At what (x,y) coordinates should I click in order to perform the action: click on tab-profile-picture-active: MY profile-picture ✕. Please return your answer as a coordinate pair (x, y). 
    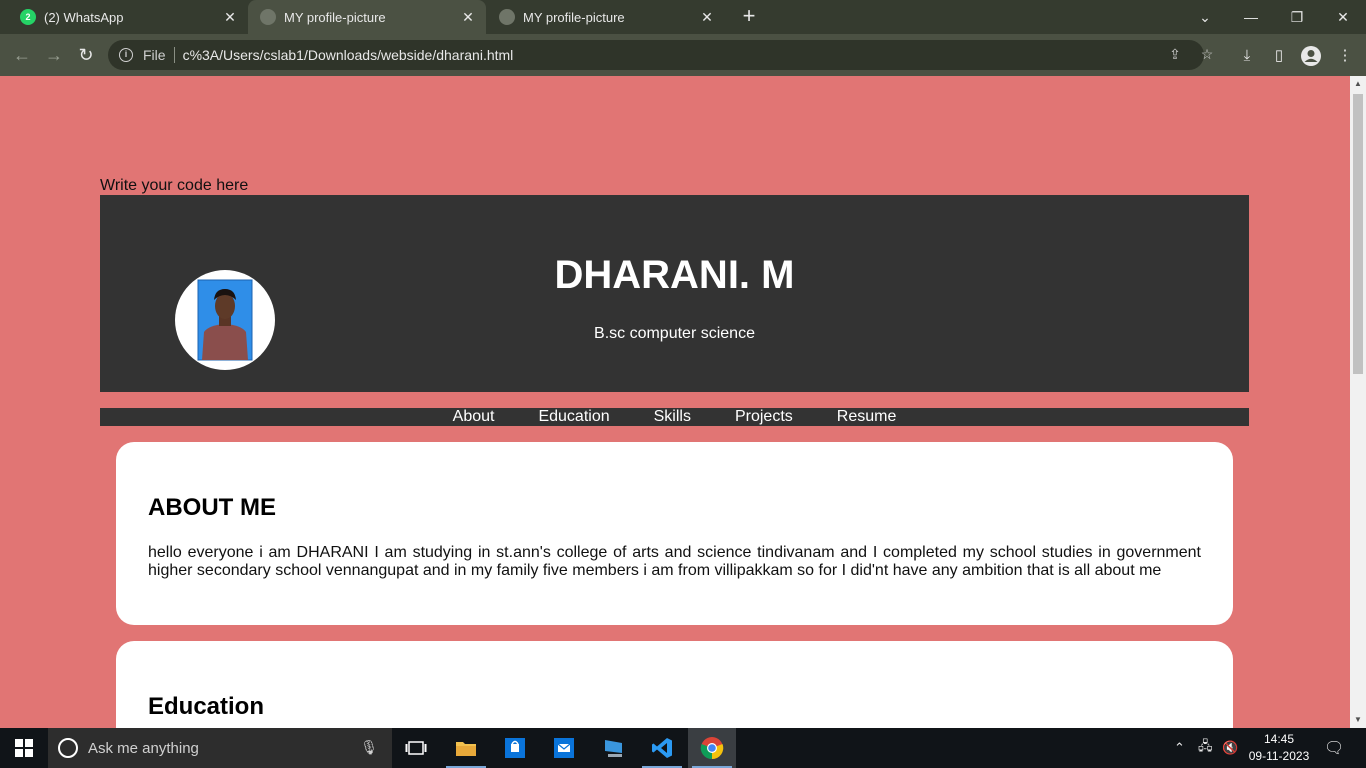
    Looking at the image, I should click on (367, 17).